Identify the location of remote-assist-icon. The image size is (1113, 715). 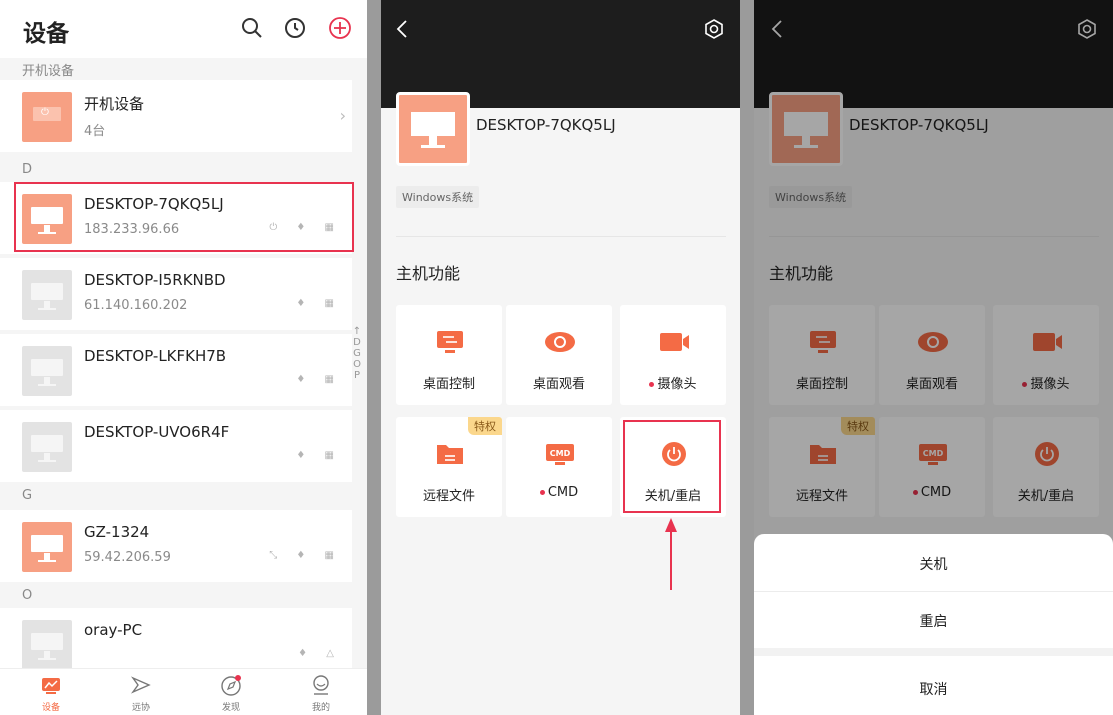
(140, 685).